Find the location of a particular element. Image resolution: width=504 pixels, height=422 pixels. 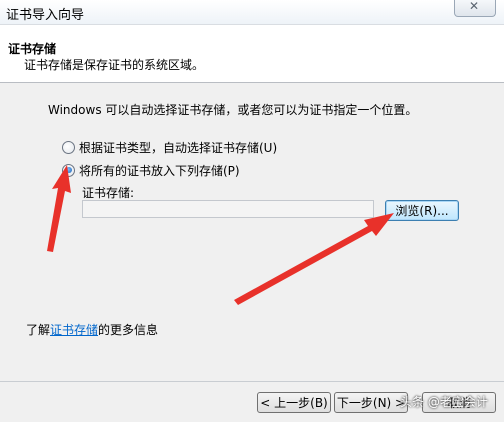

learn-more-suffix: 的更多信息 is located at coordinates (128, 330).